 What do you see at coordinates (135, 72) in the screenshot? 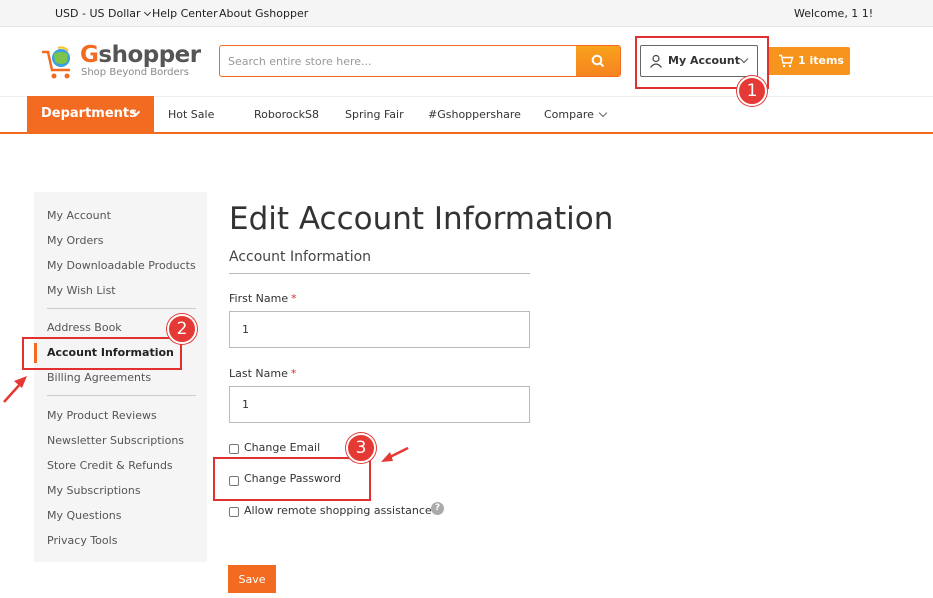
I see `logo-tagline: Shop Beyond Borders` at bounding box center [135, 72].